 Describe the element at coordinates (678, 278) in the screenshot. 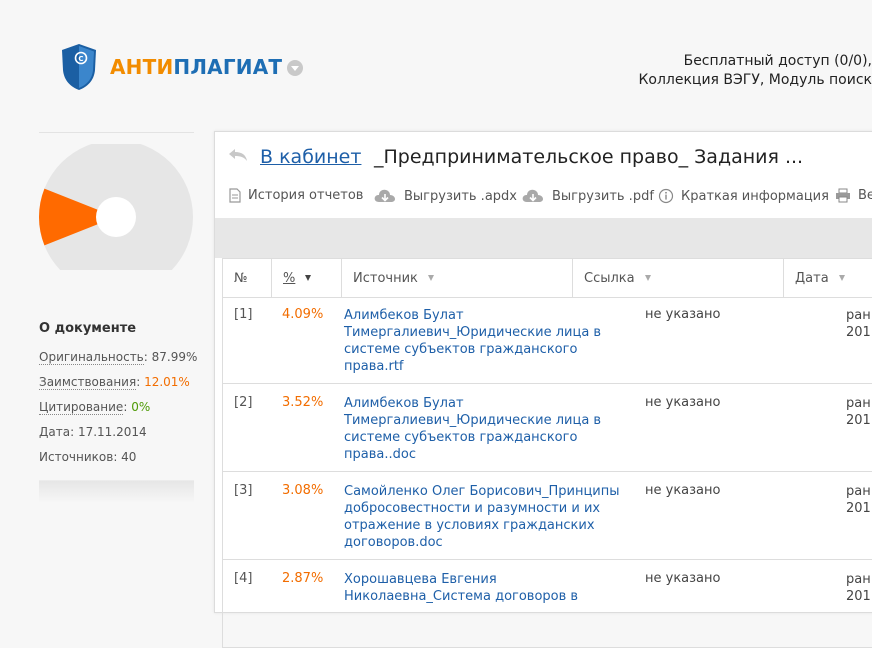

I see `column-link-sort: Ссылка` at that location.